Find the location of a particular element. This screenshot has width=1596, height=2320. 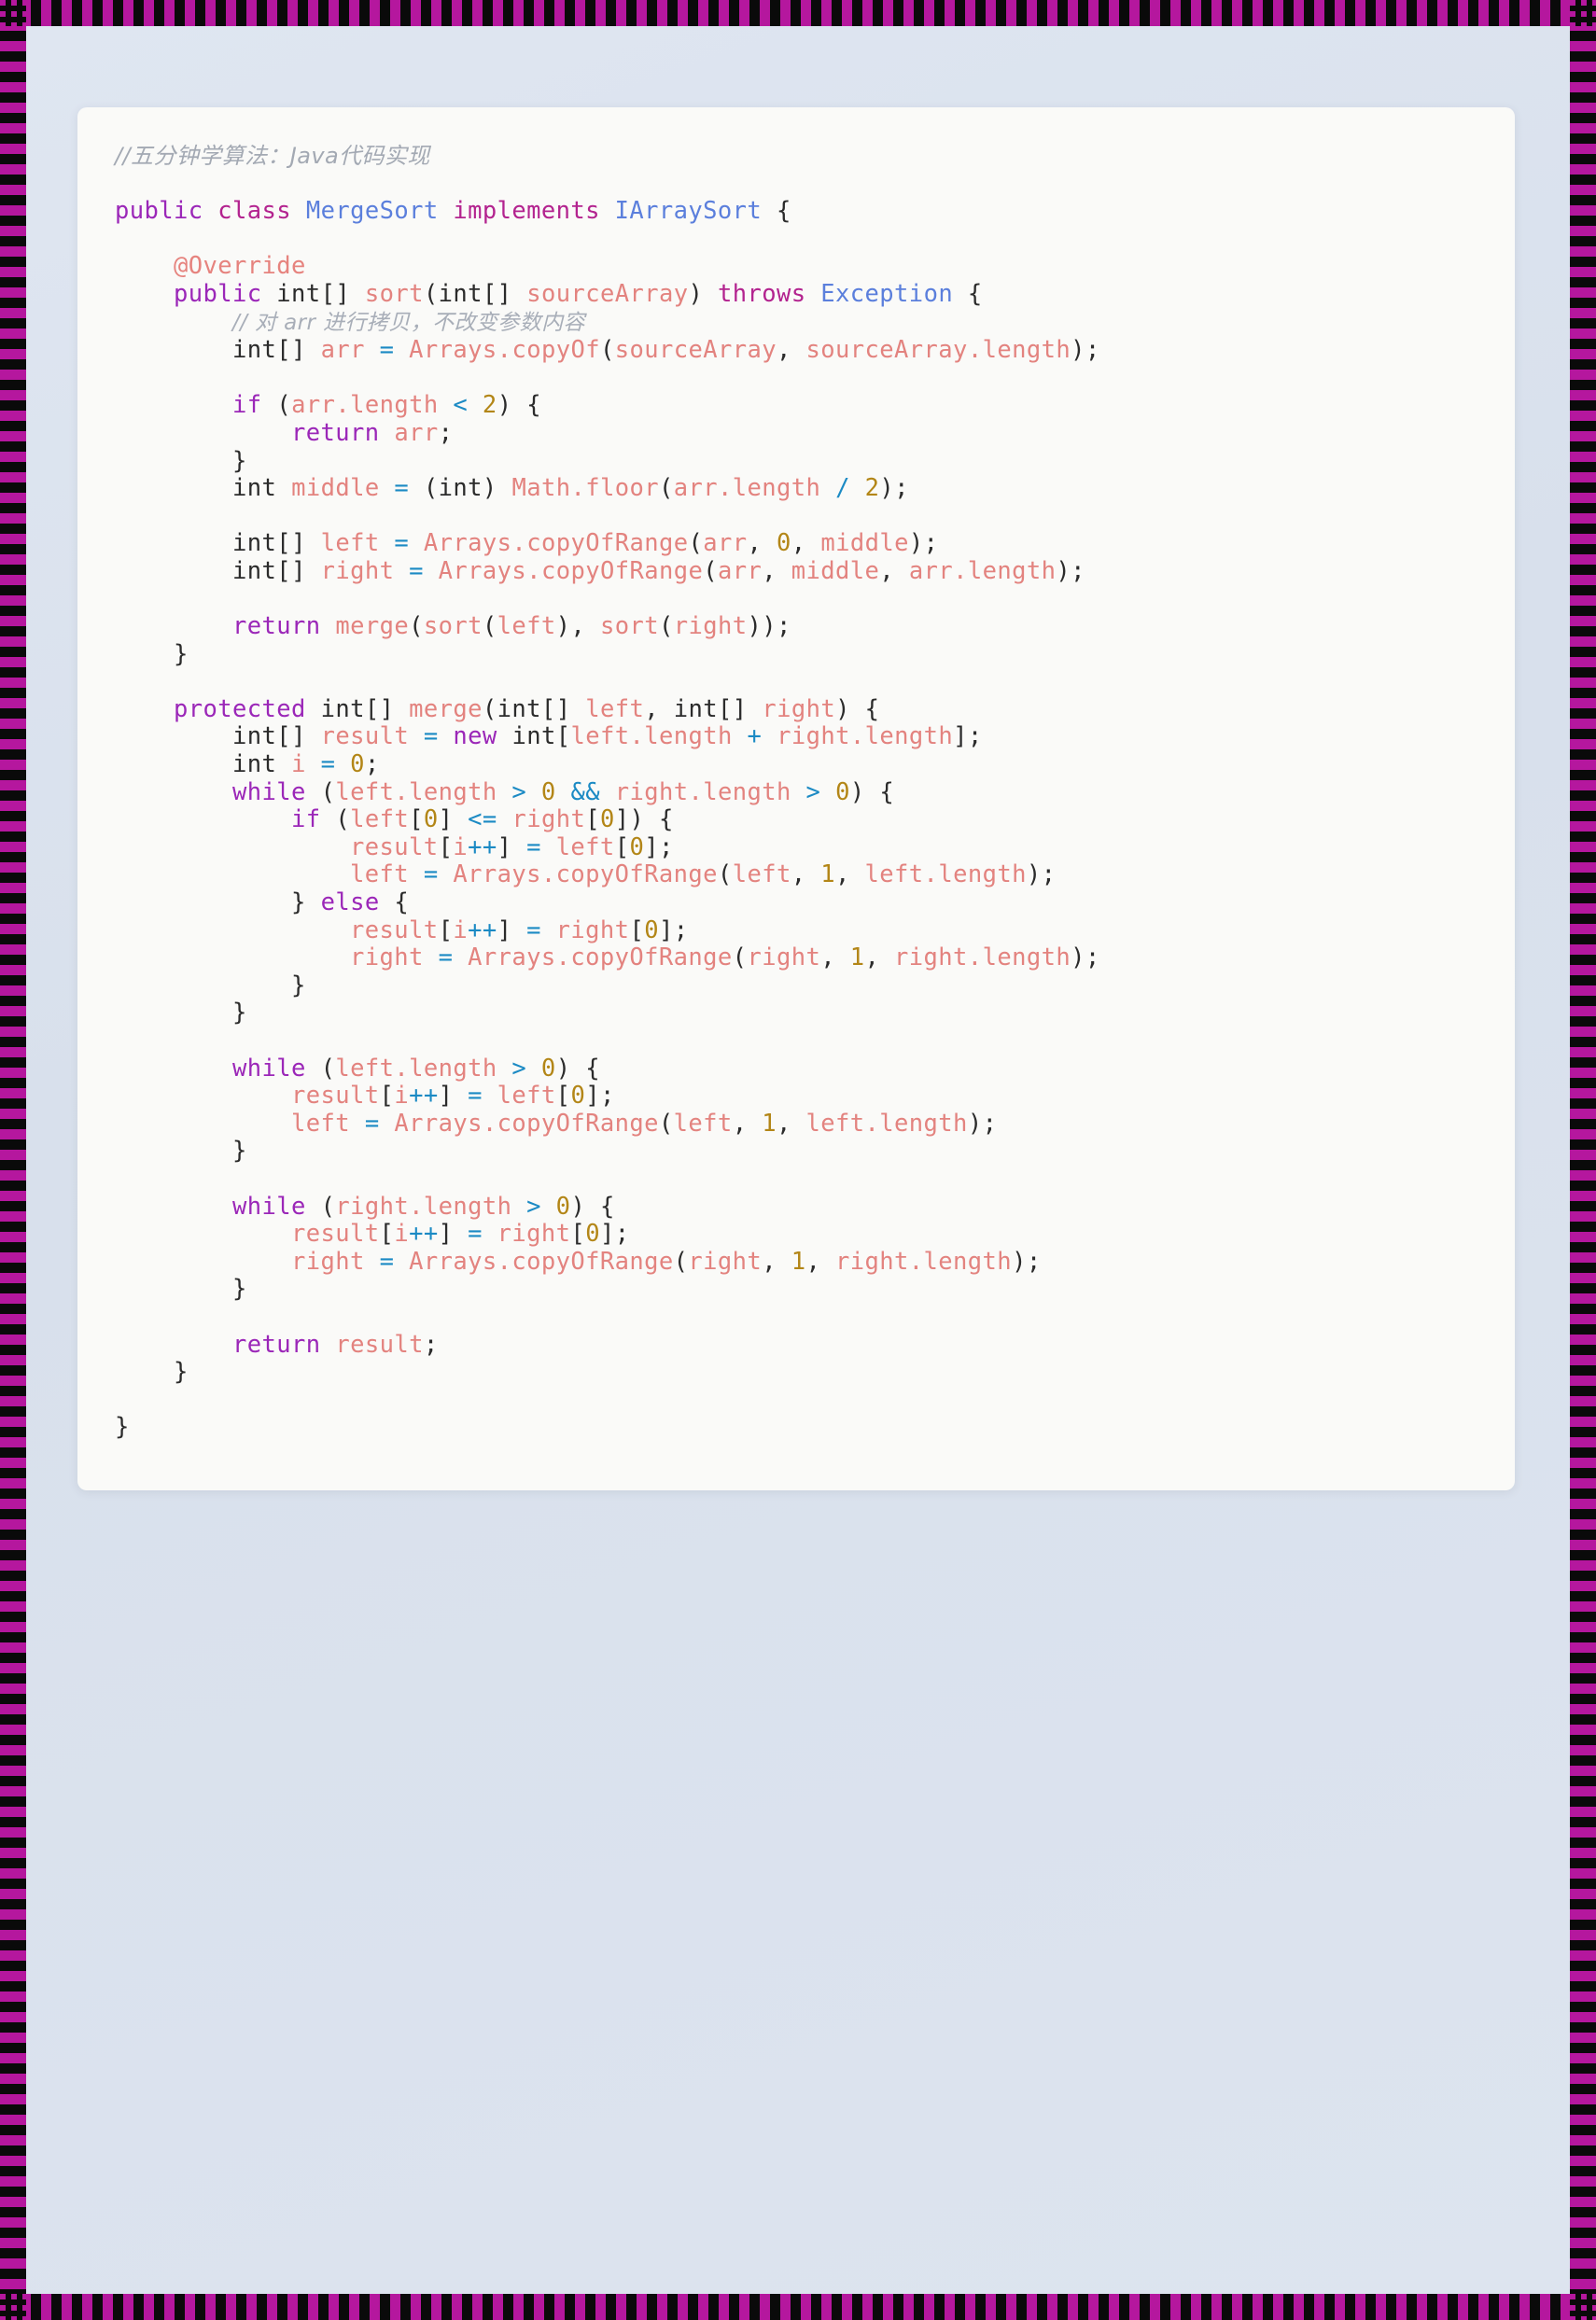

frame-stripe-top is located at coordinates (798, 13).